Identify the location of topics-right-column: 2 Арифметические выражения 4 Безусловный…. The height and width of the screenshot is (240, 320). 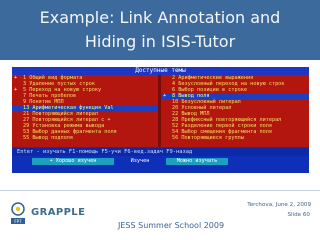
(235, 108).